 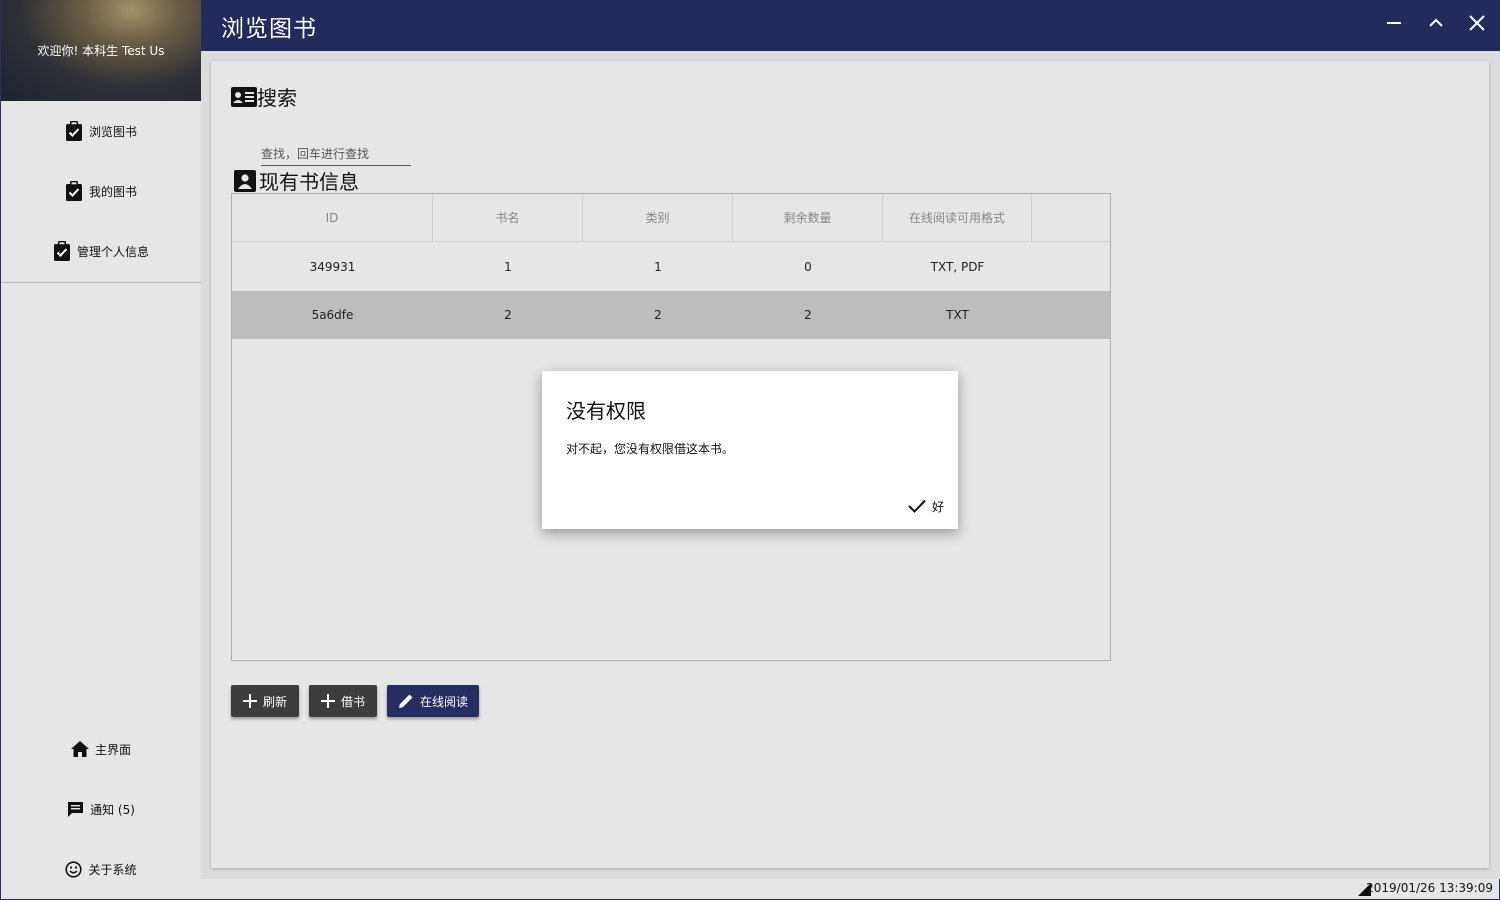 I want to click on table-header: ID 书名 类别 剩余数量 在线阅读可用格式, so click(x=671, y=218).